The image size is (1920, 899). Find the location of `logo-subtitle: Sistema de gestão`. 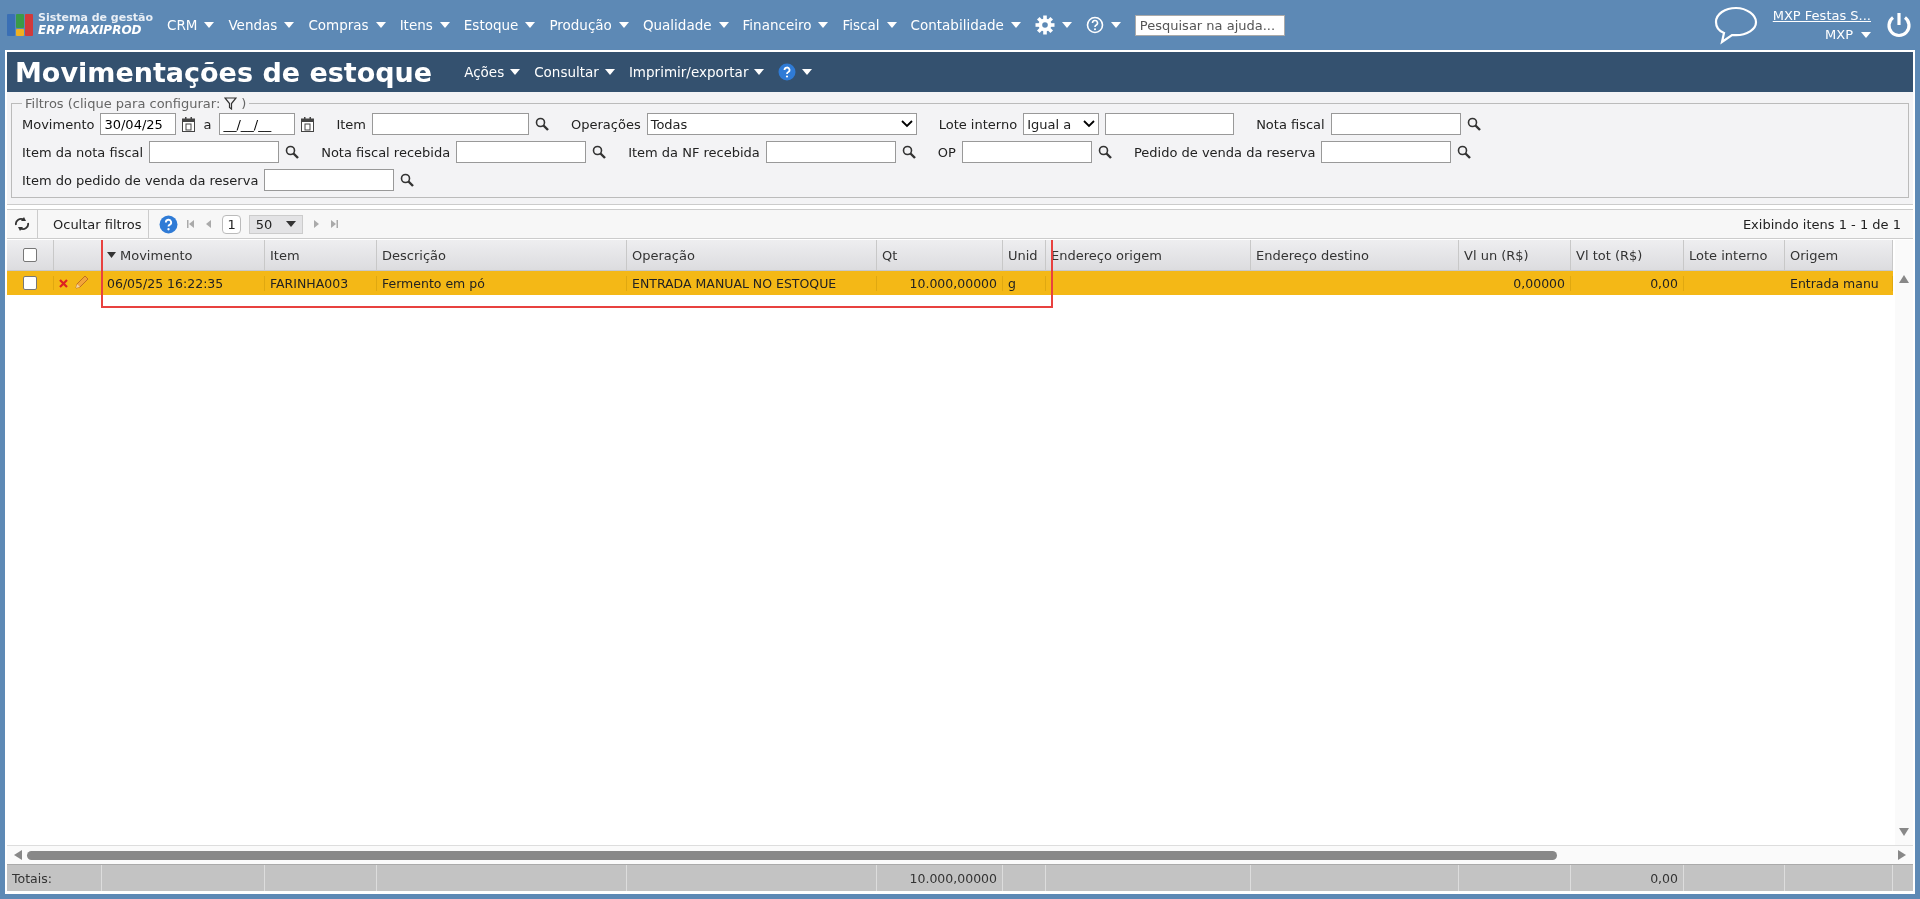

logo-subtitle: Sistema de gestão is located at coordinates (95, 18).